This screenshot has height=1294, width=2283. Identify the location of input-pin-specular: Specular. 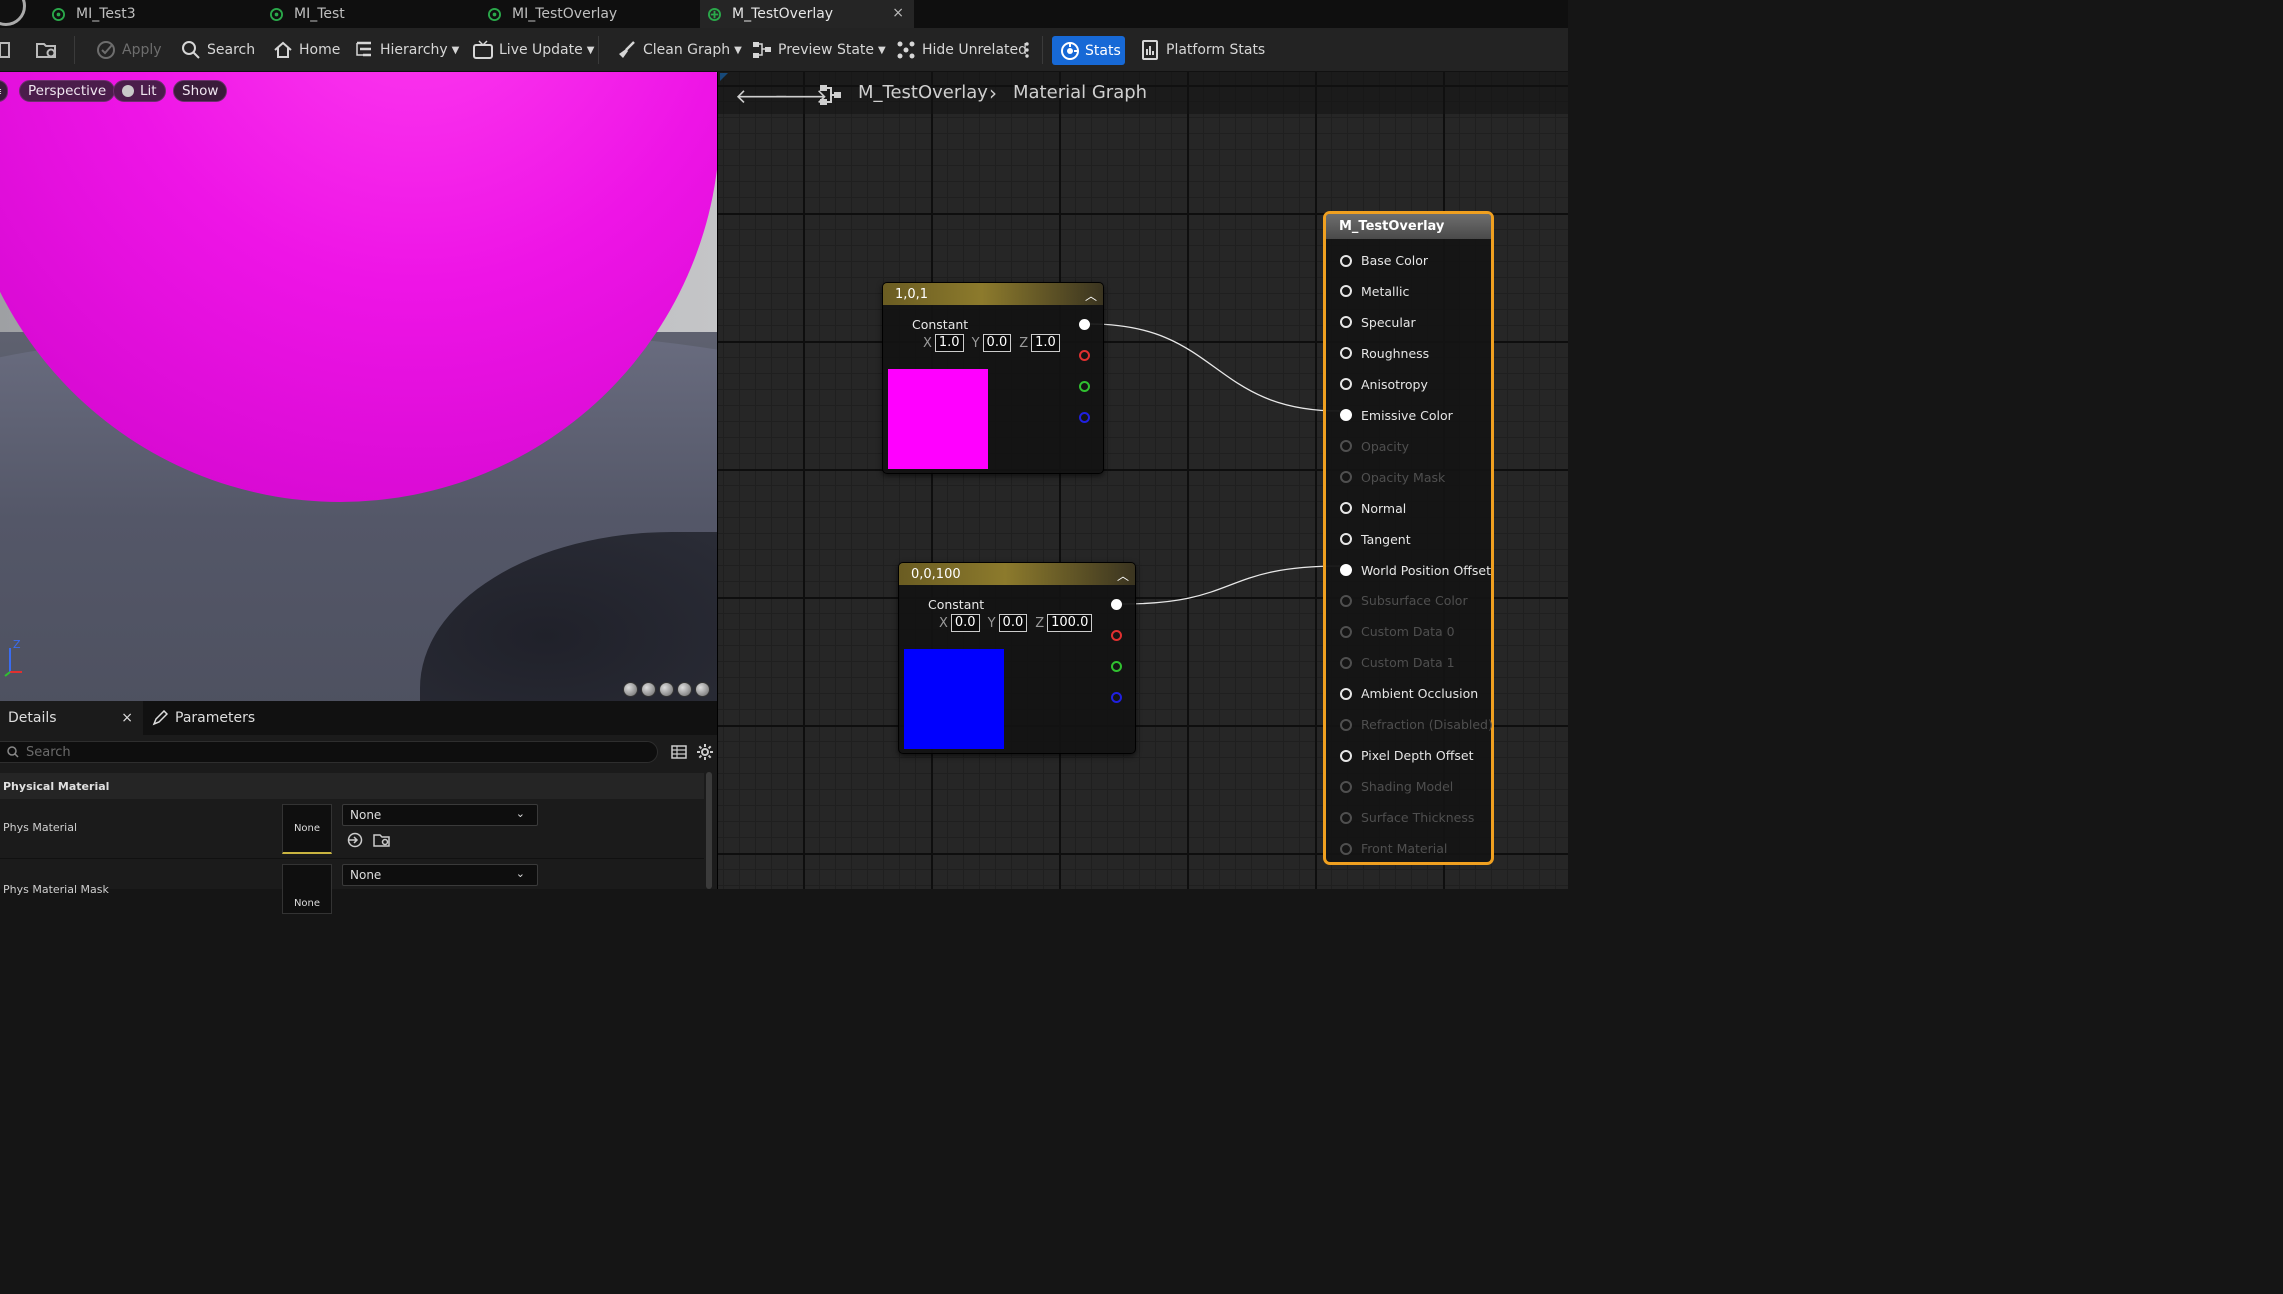
(1378, 322).